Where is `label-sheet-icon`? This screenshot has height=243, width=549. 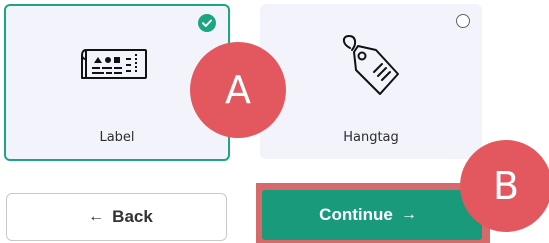
label-sheet-icon is located at coordinates (114, 64).